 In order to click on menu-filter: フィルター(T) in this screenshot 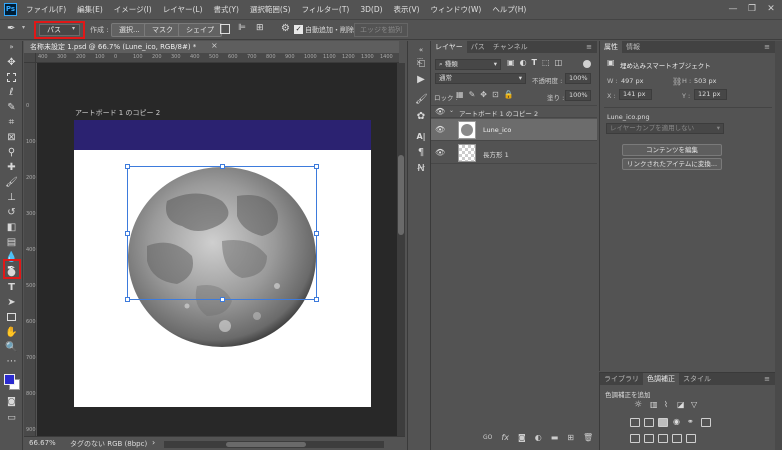, I will do `click(326, 9)`.